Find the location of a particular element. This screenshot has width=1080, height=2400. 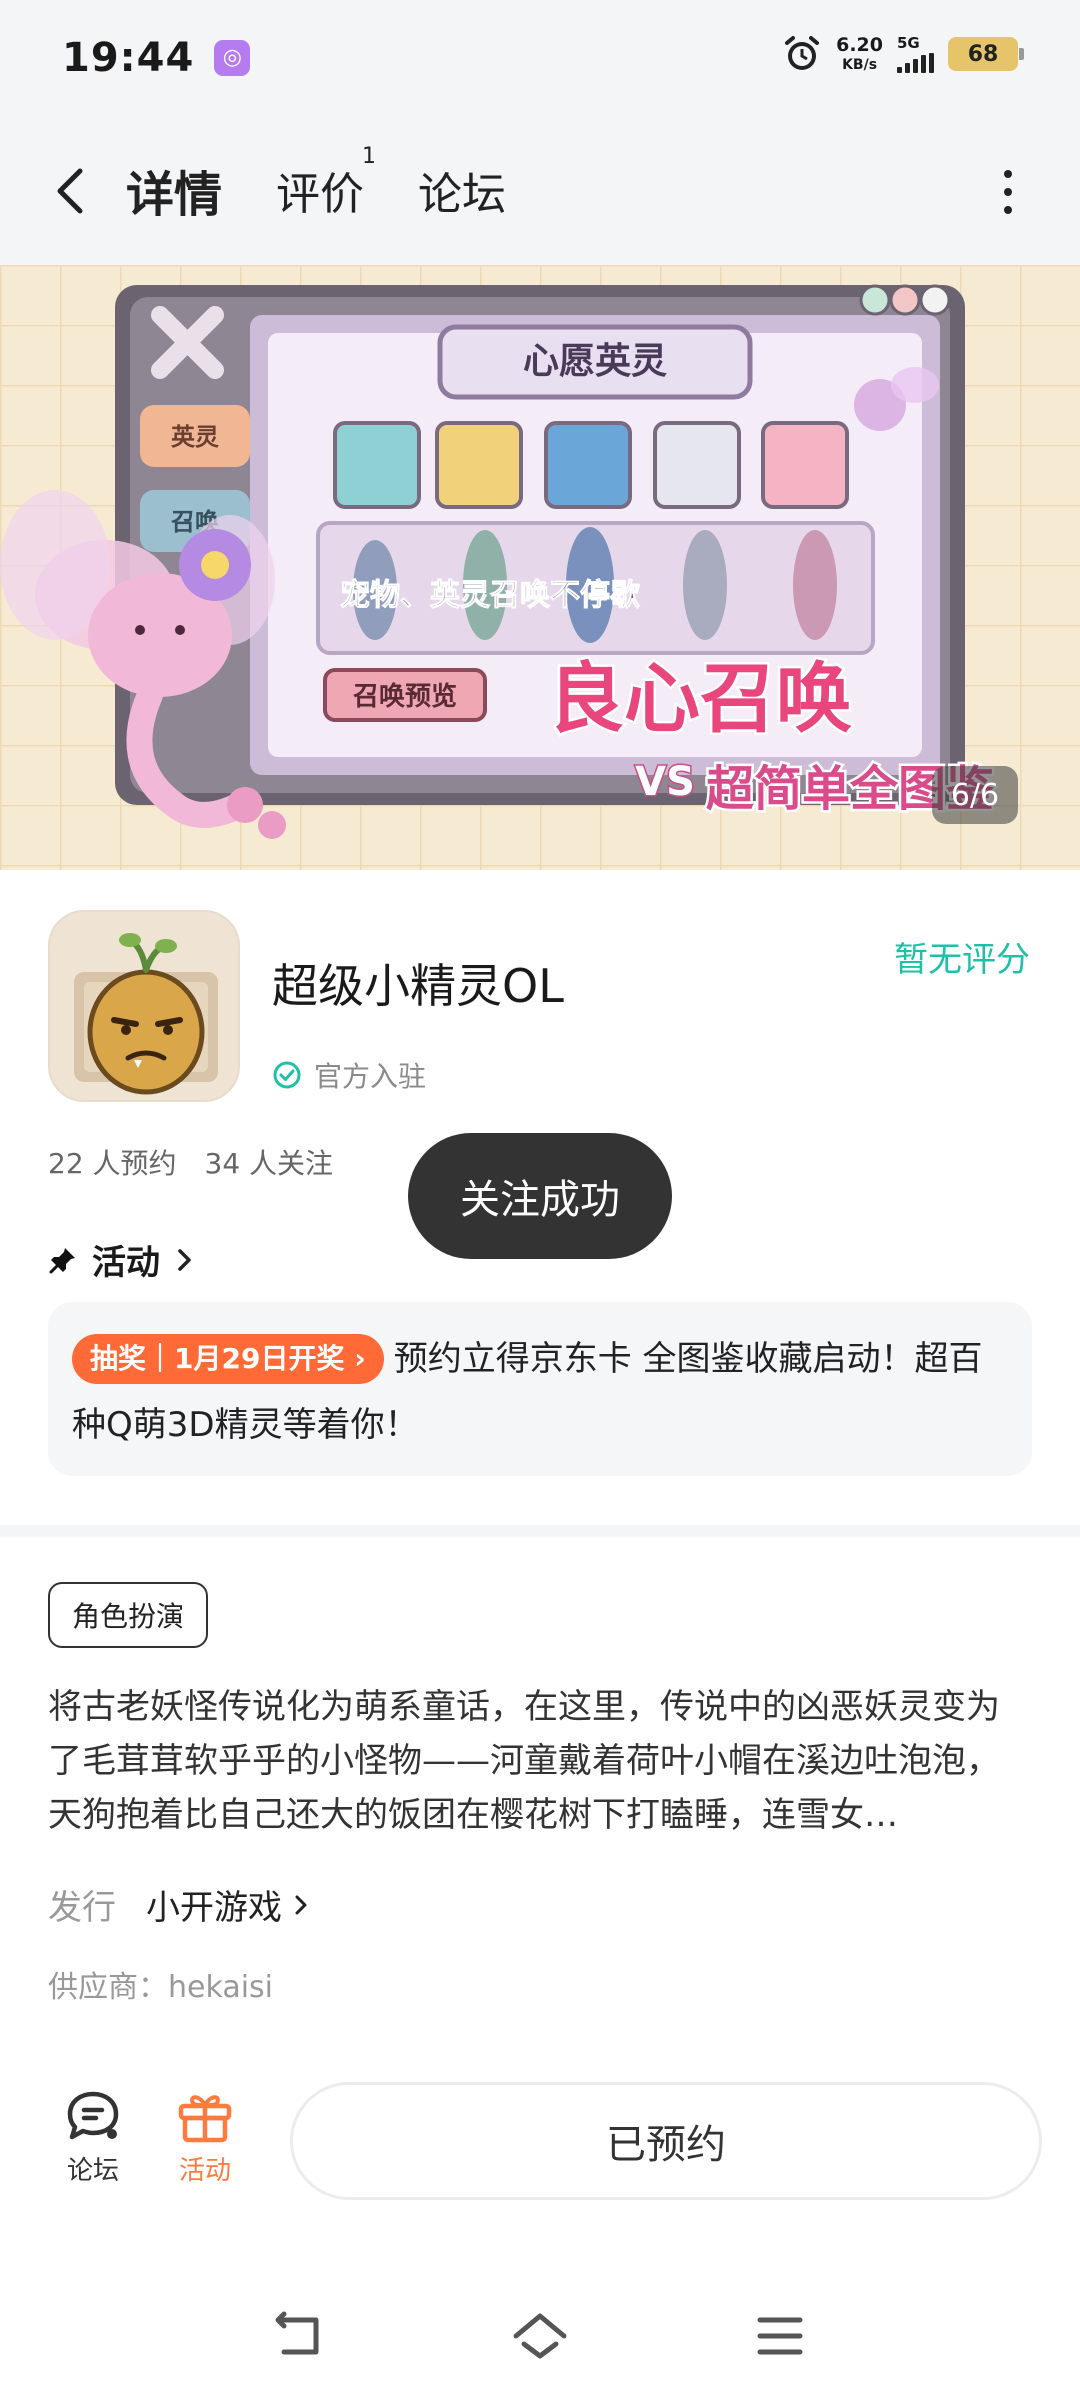

signal-bars-icon is located at coordinates (915, 62).